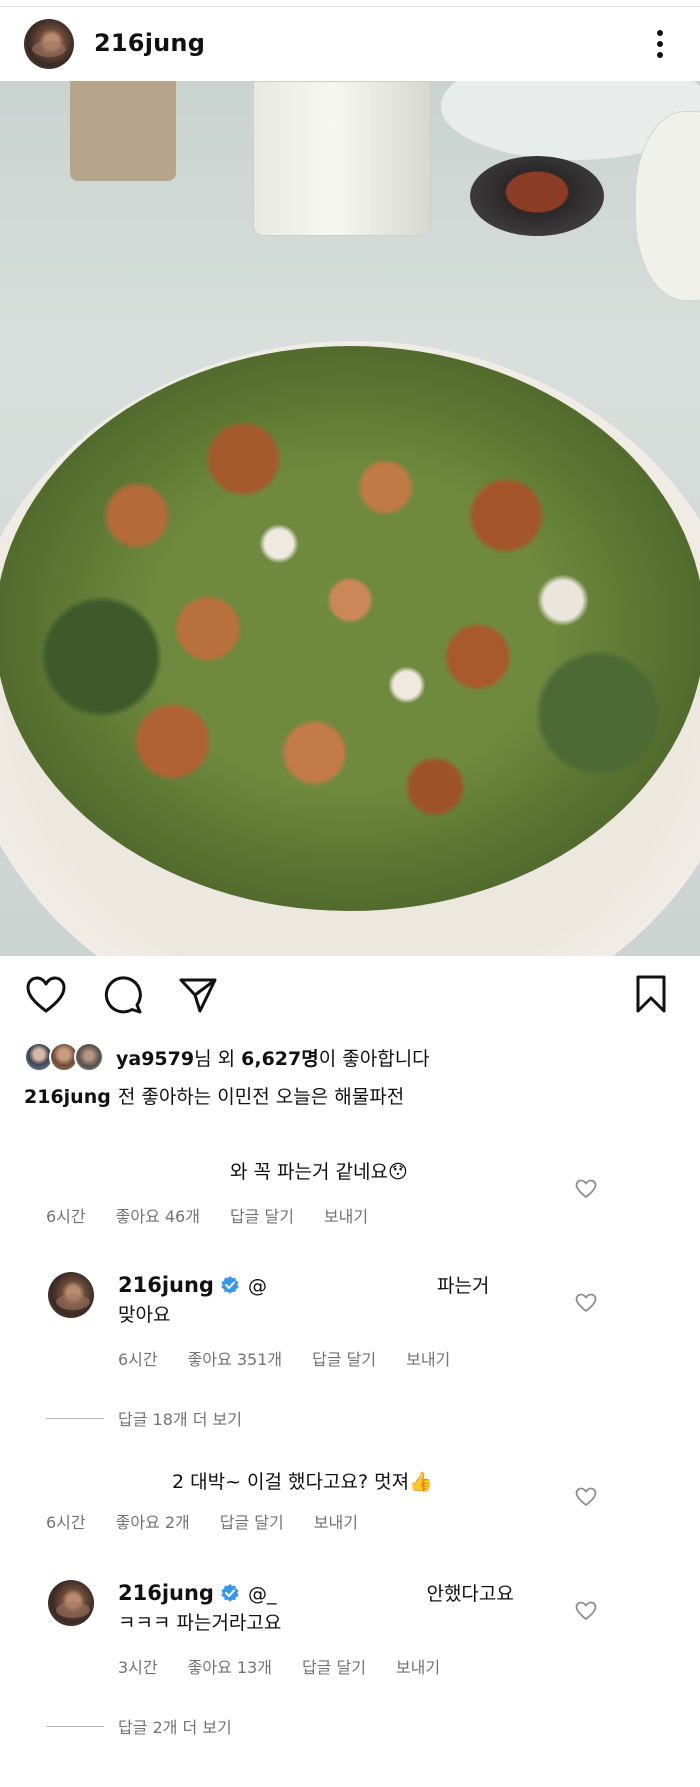 This screenshot has width=700, height=1787. What do you see at coordinates (230, 1666) in the screenshot?
I see `comment-likes: 좋아요 13개` at bounding box center [230, 1666].